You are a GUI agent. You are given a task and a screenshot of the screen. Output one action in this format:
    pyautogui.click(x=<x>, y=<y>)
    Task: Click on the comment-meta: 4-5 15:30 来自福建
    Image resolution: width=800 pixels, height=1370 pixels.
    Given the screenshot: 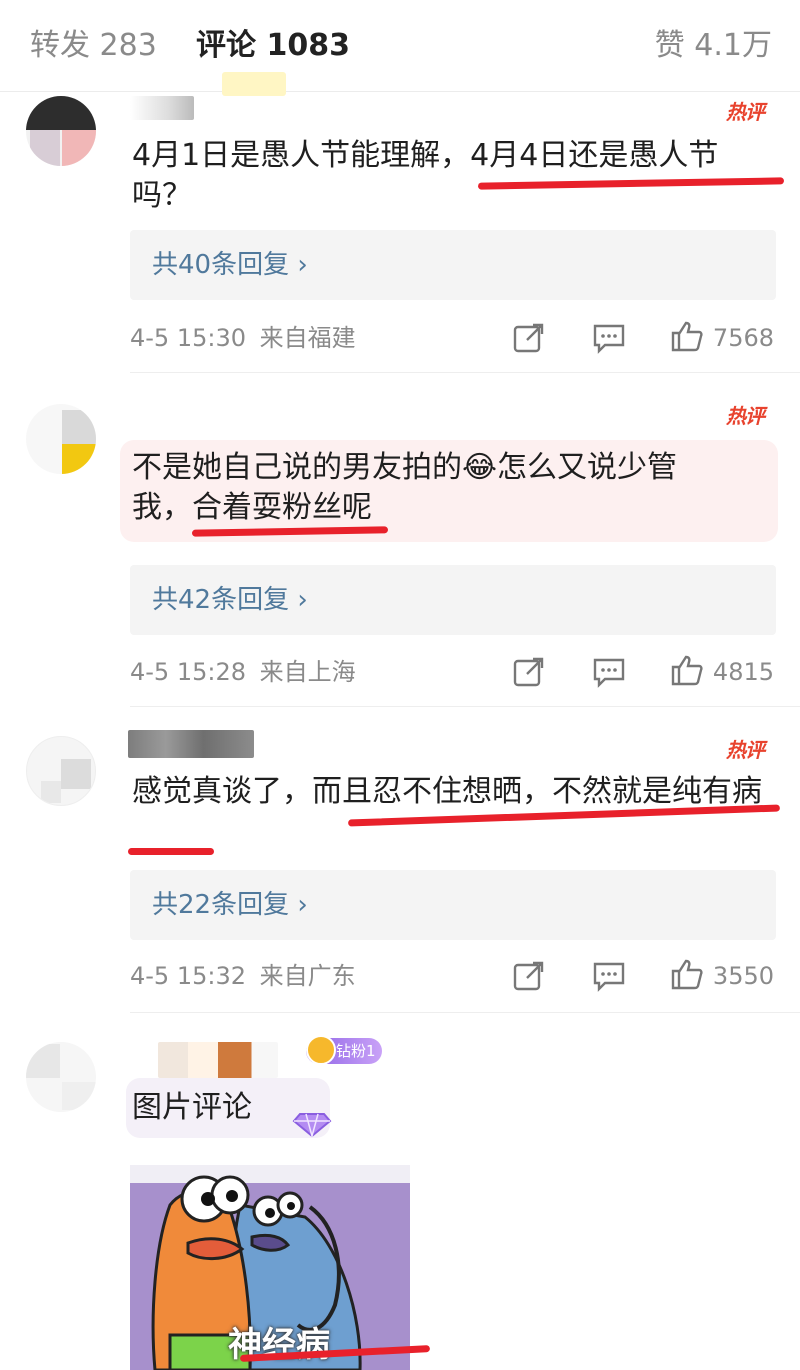 What is the action you would take?
    pyautogui.click(x=243, y=338)
    